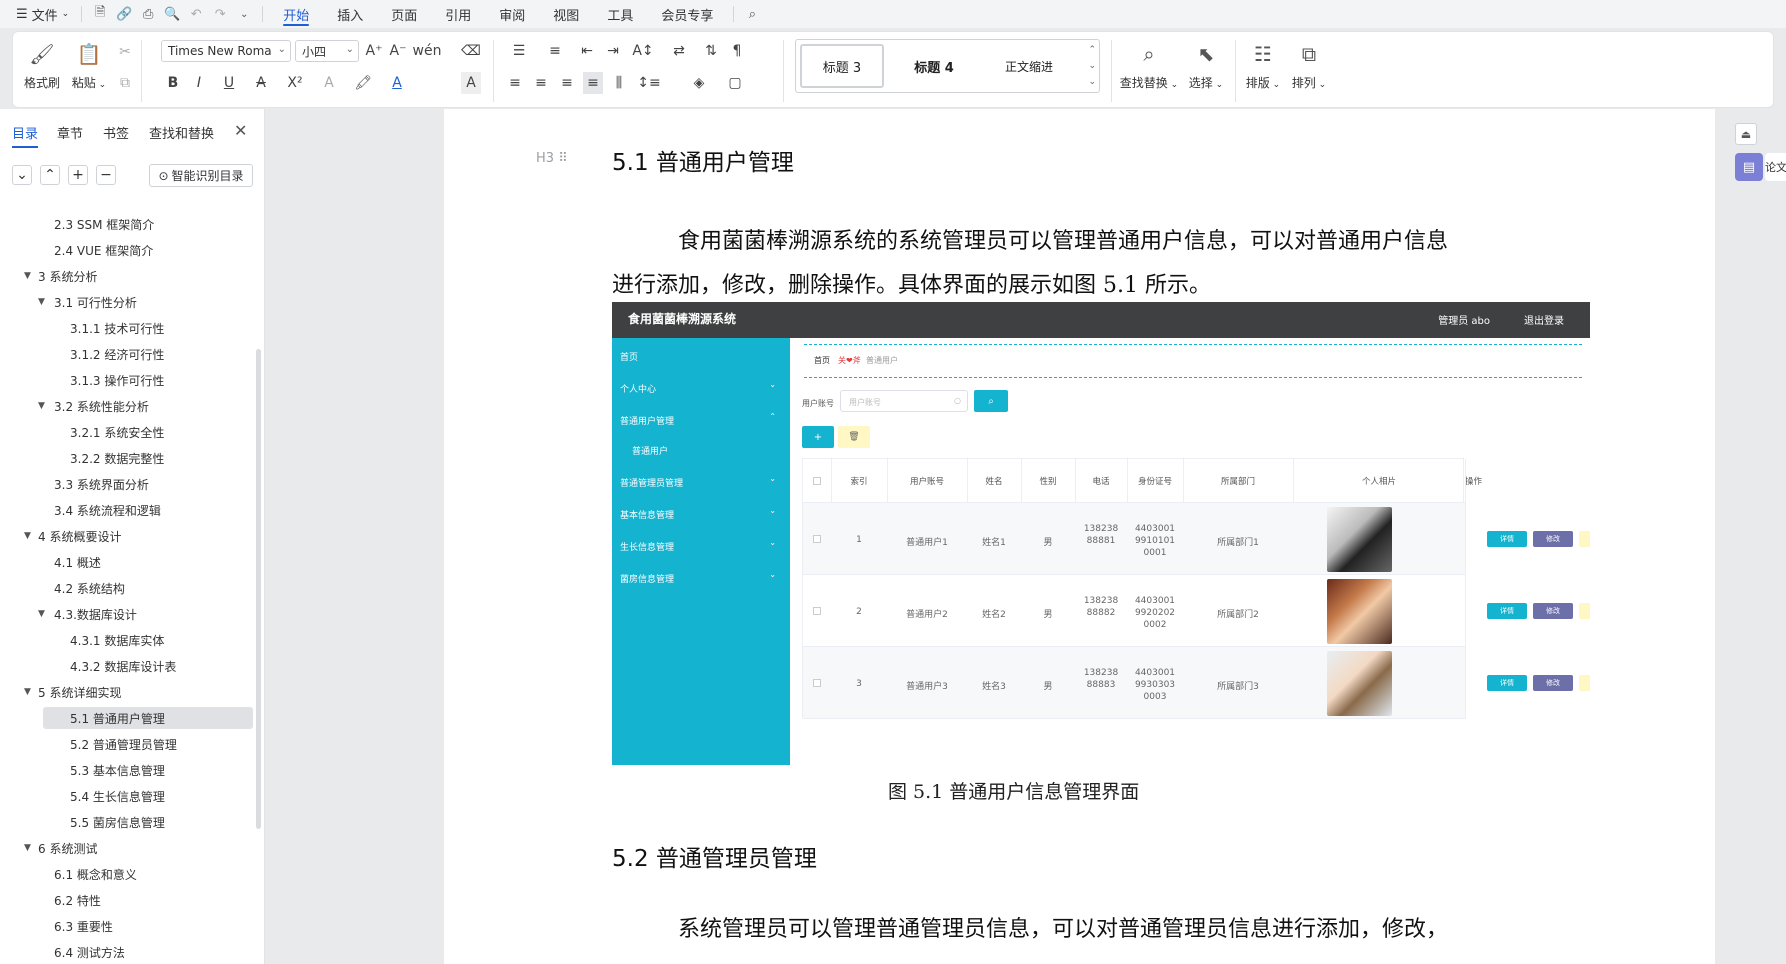  I want to click on toc-item: 5.3 基本信息管理, so click(129, 770).